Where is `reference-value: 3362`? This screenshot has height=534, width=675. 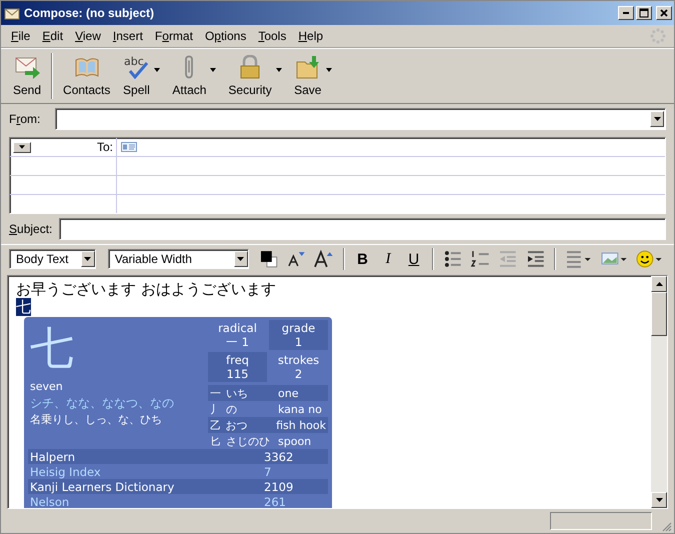 reference-value: 3362 is located at coordinates (279, 457).